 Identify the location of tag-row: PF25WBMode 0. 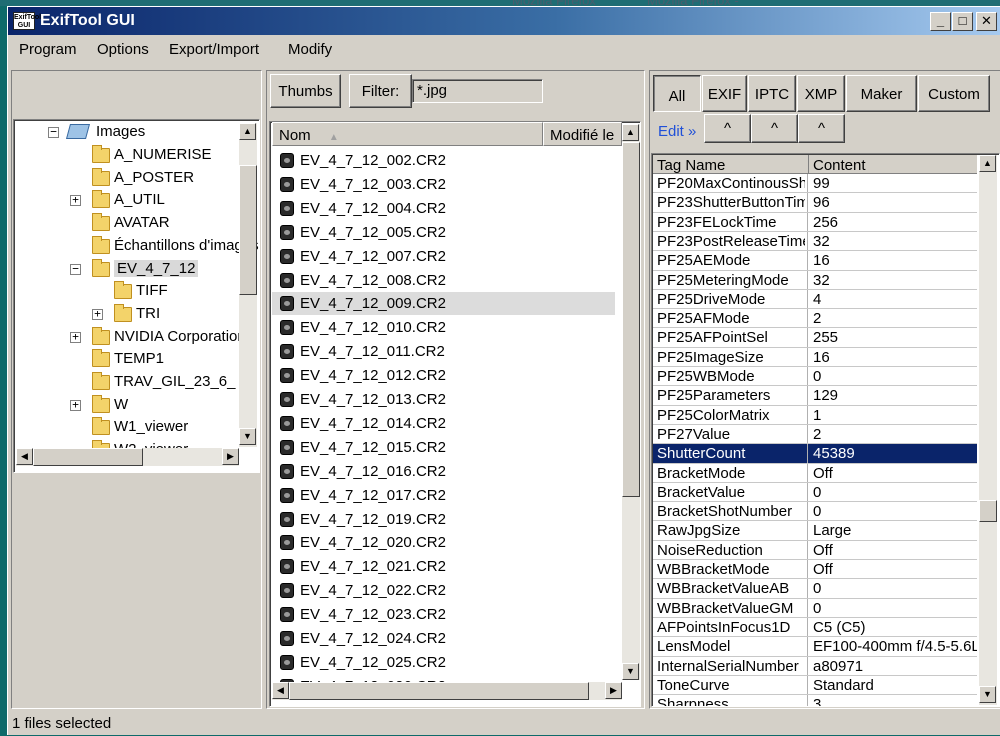
(815, 376).